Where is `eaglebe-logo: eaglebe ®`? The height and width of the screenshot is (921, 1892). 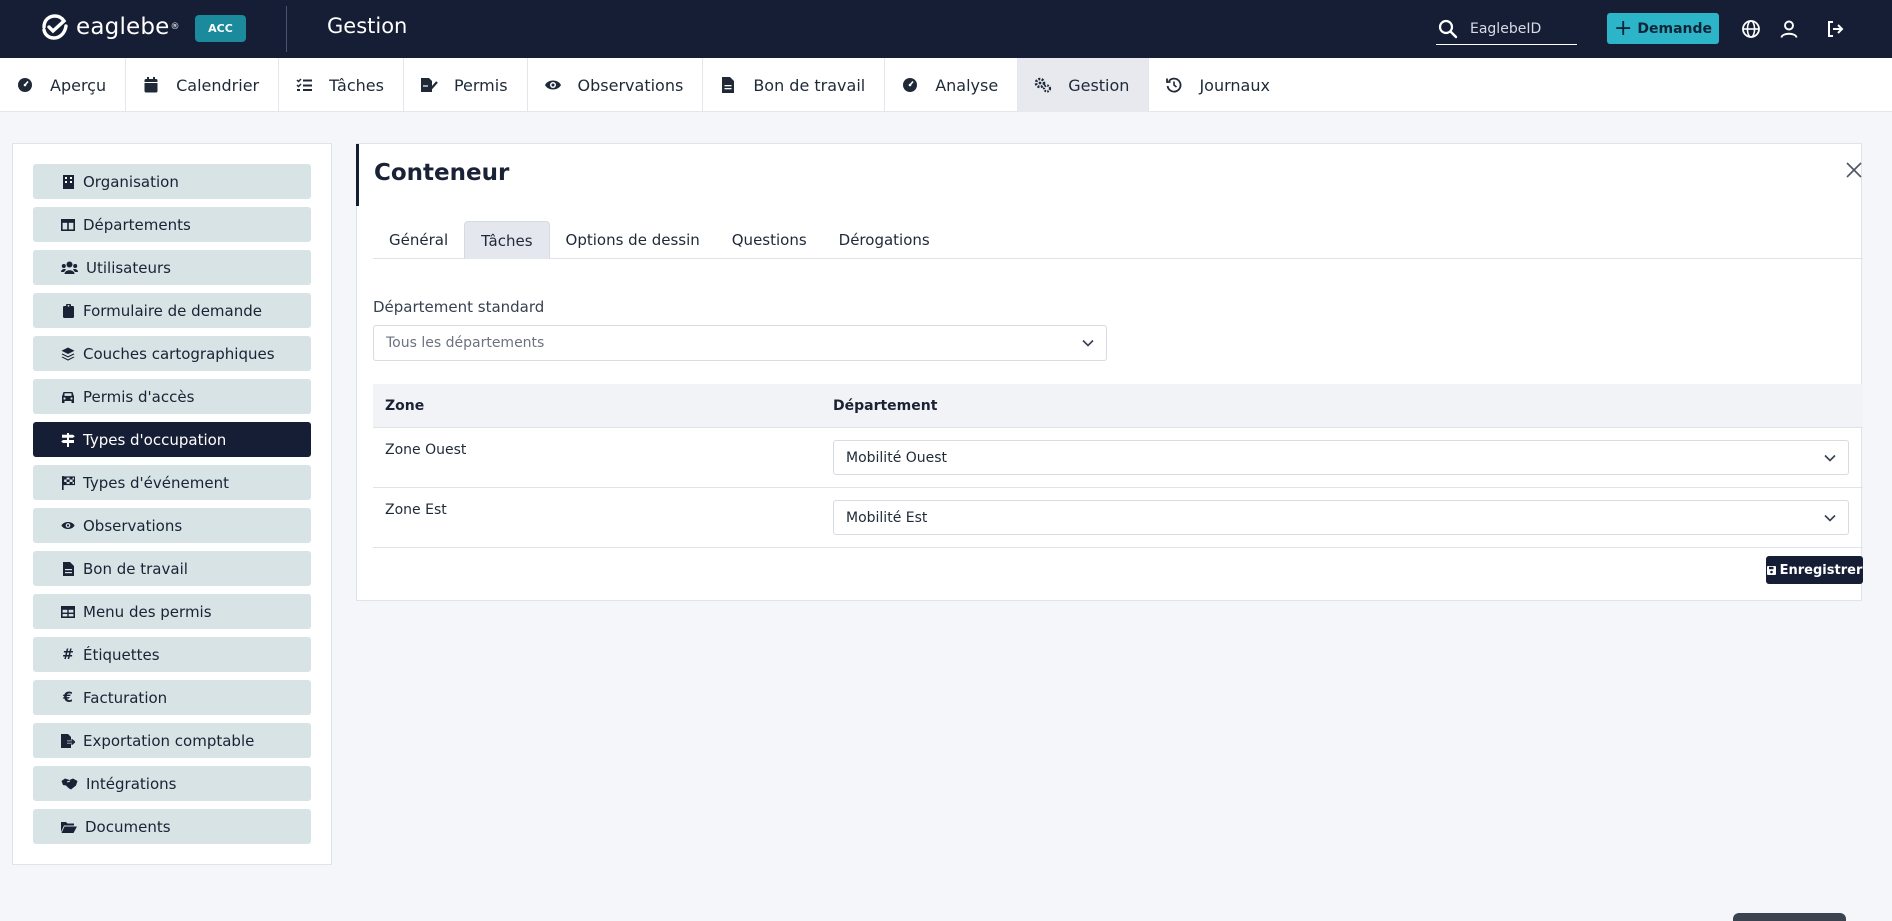
eaglebe-logo: eaglebe ® is located at coordinates (110, 27).